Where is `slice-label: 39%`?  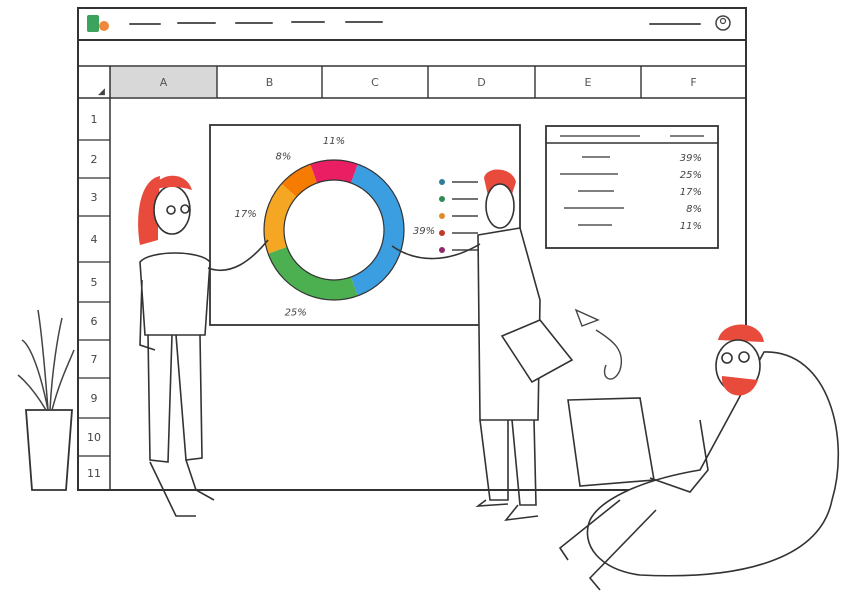 slice-label: 39% is located at coordinates (424, 231).